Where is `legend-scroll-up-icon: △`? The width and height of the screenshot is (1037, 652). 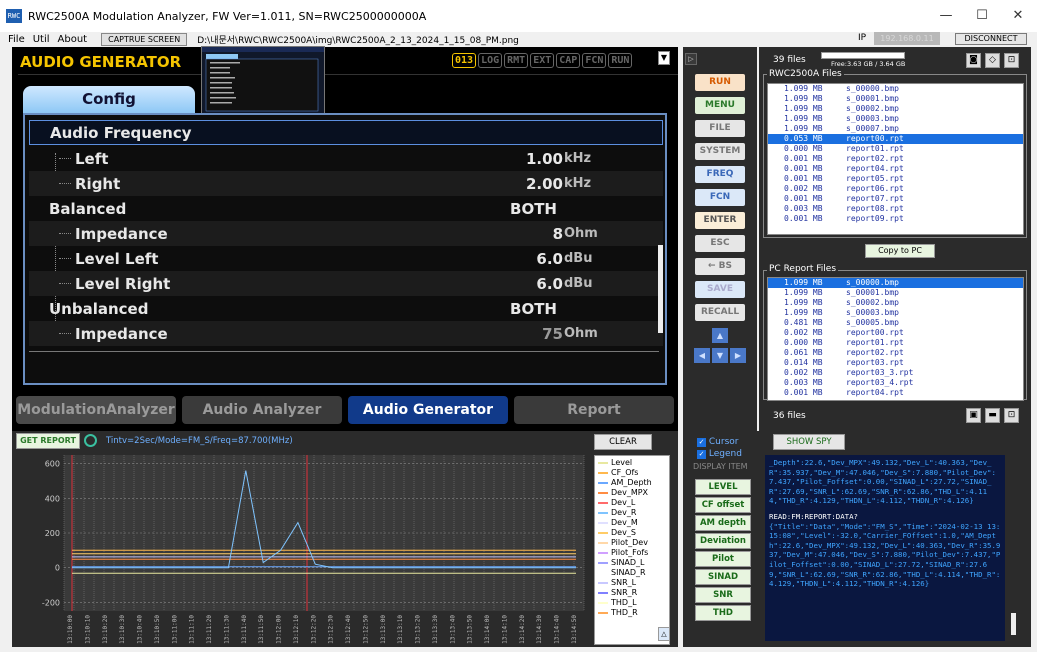
legend-scroll-up-icon: △ is located at coordinates (664, 634).